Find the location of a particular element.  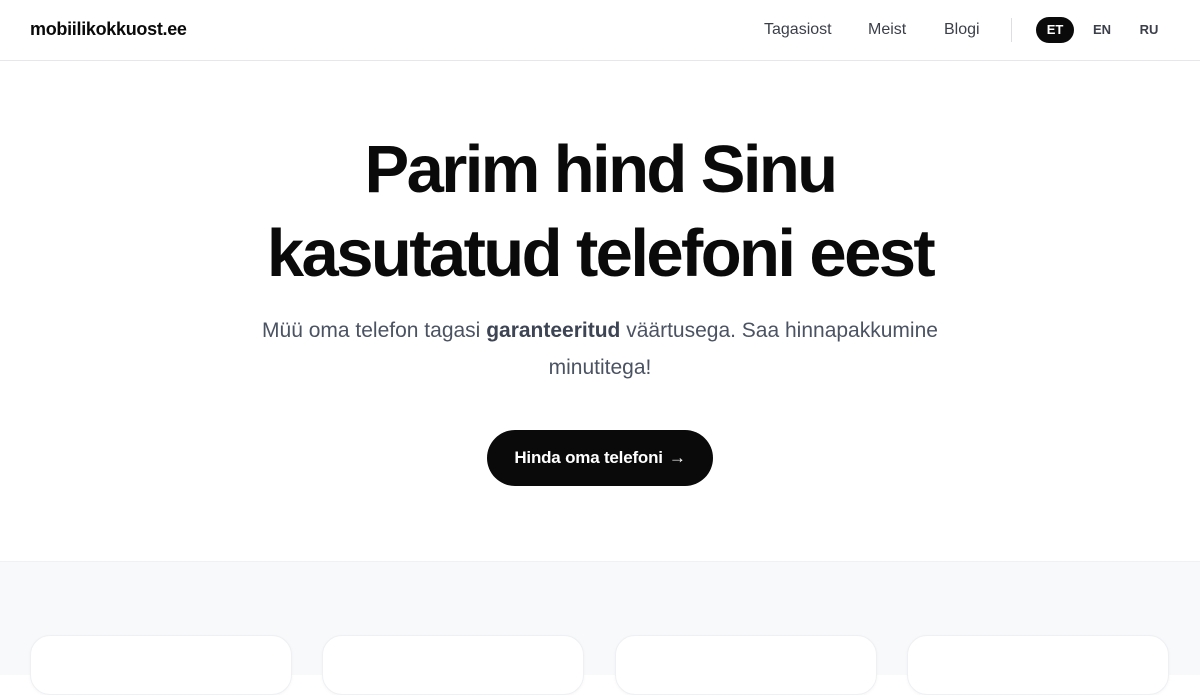

arrow-right-icon: → is located at coordinates (677, 457).